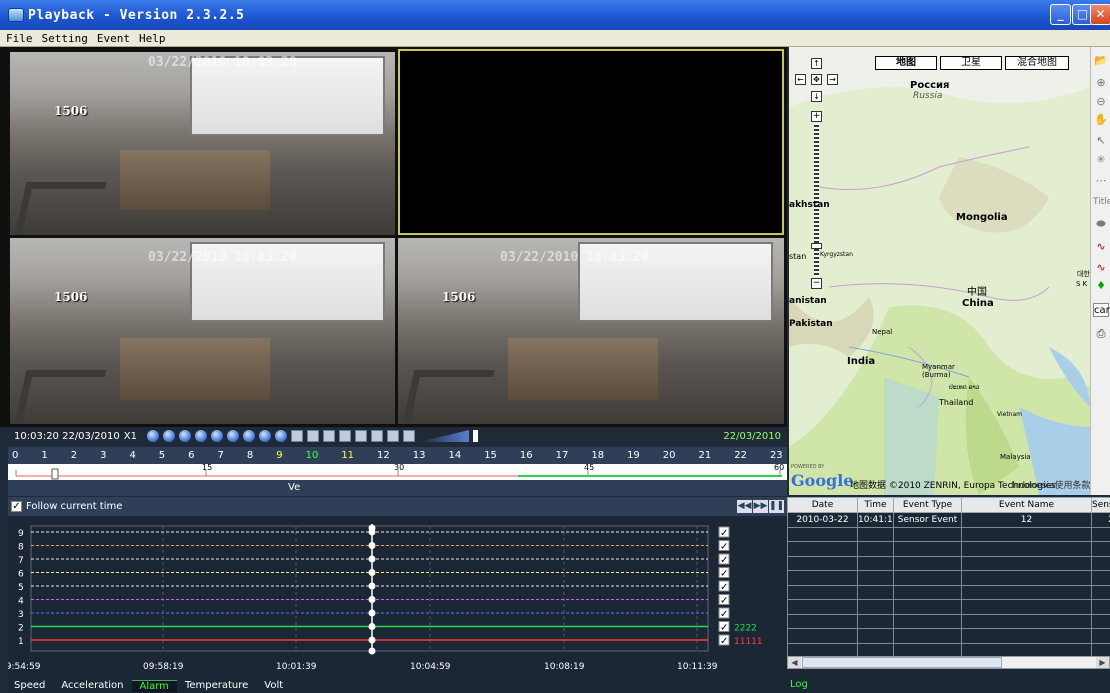 The width and height of the screenshot is (1110, 693). What do you see at coordinates (443, 436) in the screenshot?
I see `volume-slider` at bounding box center [443, 436].